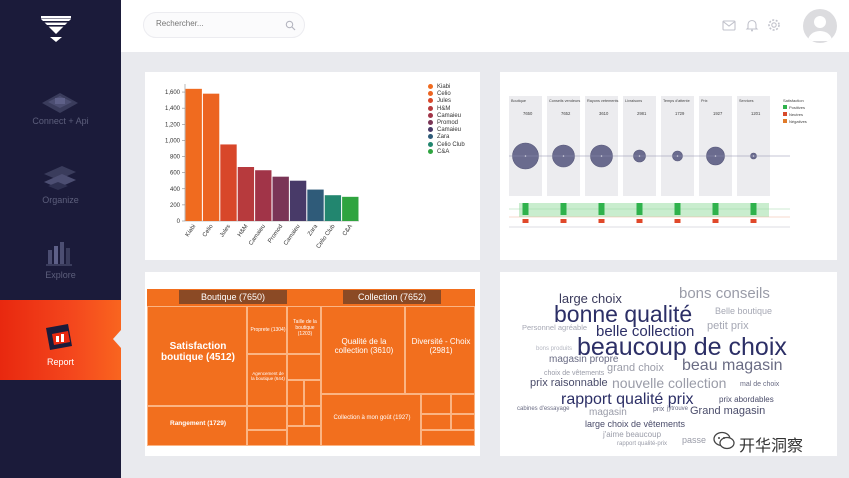  Describe the element at coordinates (554, 349) in the screenshot. I see `word: bons produits` at that location.